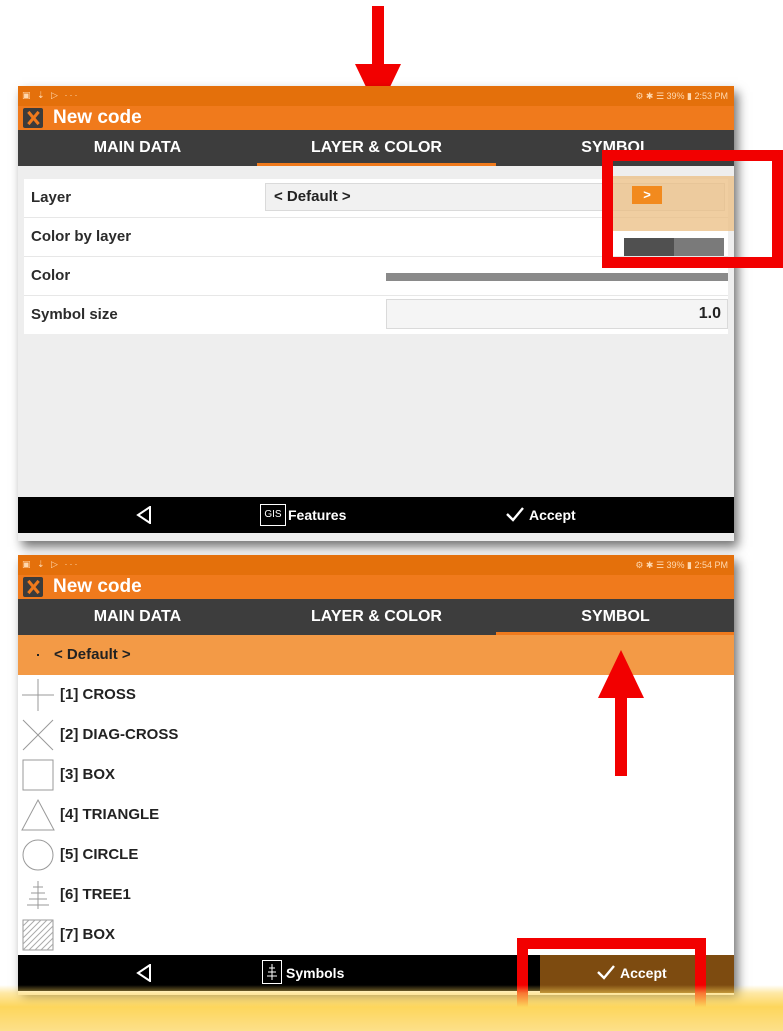 The image size is (783, 1031). What do you see at coordinates (38, 735) in the screenshot?
I see `diag-cross-icon` at bounding box center [38, 735].